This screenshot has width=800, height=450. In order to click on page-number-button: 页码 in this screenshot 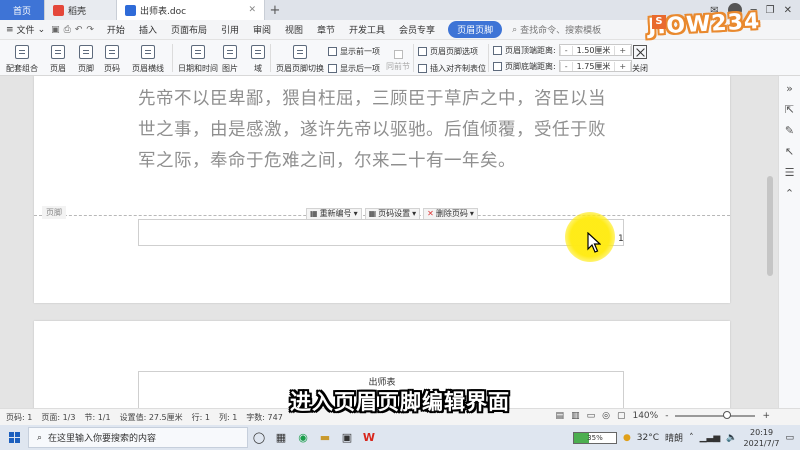, I will do `click(112, 59)`.